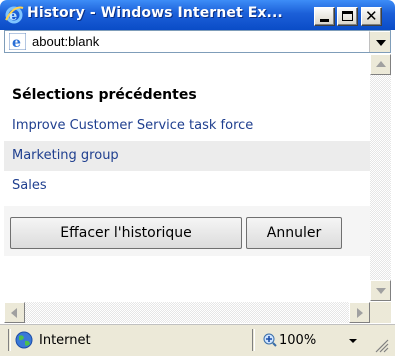 Image resolution: width=395 pixels, height=356 pixels. I want to click on arrow-up-icon, so click(381, 64).